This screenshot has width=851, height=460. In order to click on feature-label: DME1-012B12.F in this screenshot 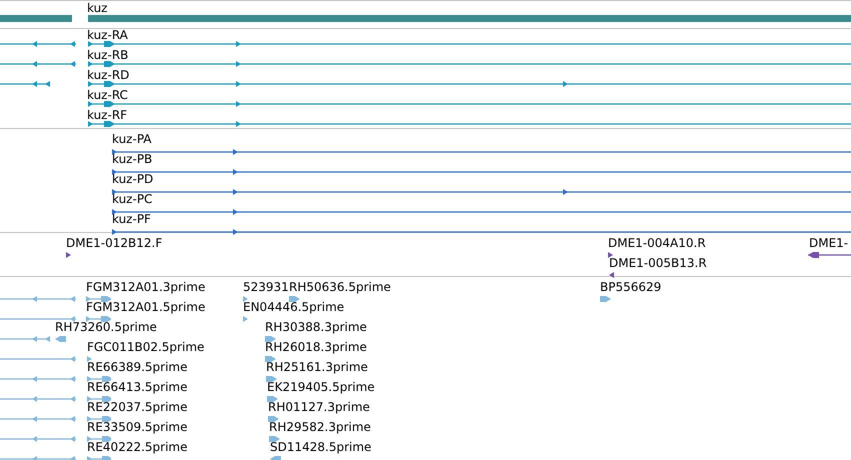, I will do `click(114, 243)`.